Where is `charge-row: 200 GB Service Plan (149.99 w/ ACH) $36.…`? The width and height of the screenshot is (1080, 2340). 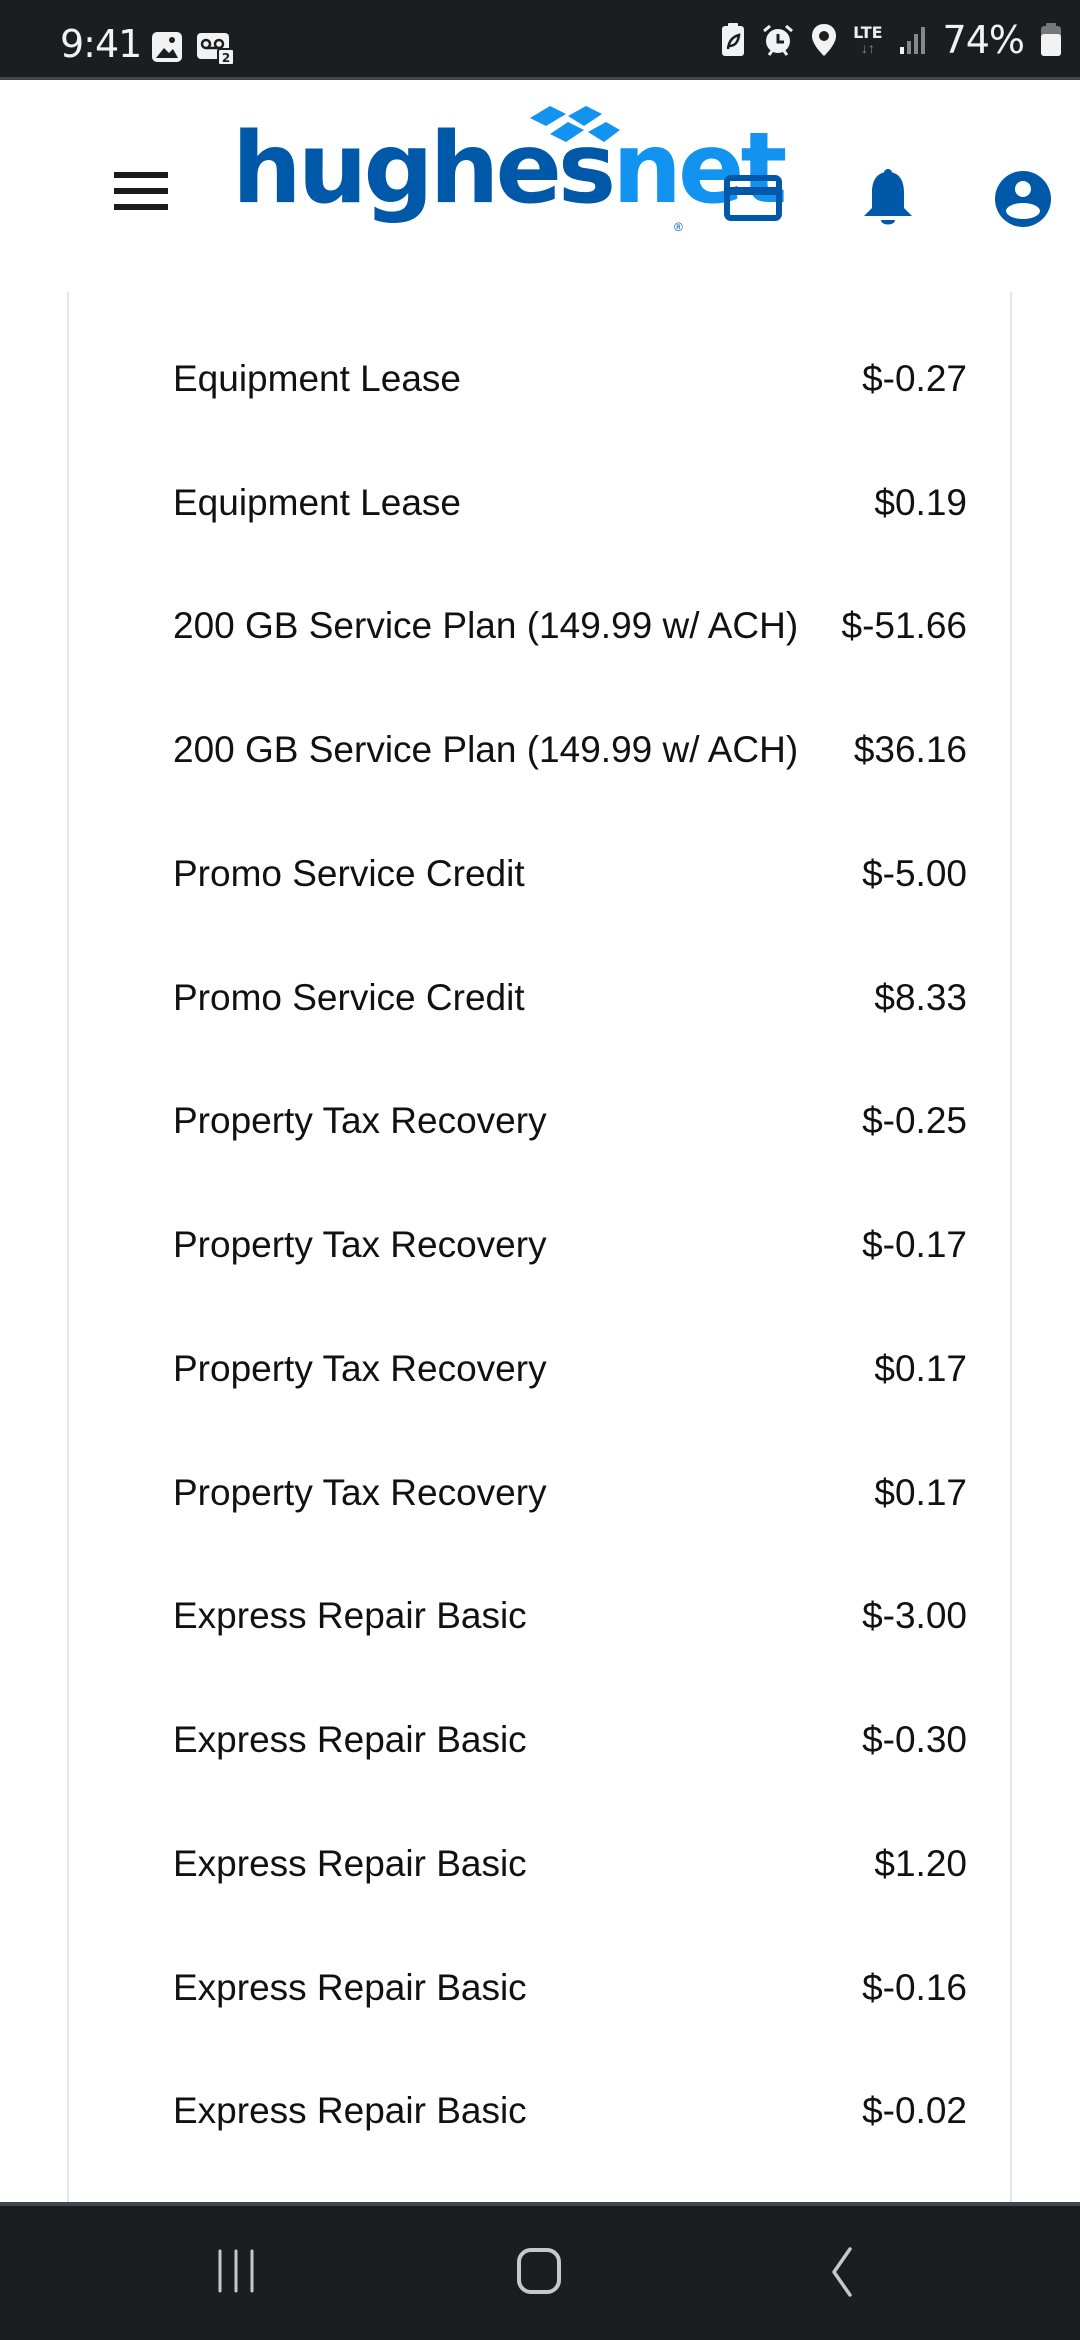
charge-row: 200 GB Service Plan (149.99 w/ ACH) $36.… is located at coordinates (570, 750).